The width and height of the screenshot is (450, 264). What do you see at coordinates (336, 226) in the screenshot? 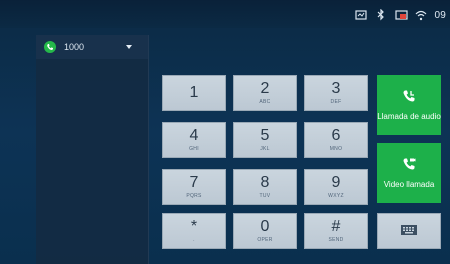
I see `key-digit: #` at bounding box center [336, 226].